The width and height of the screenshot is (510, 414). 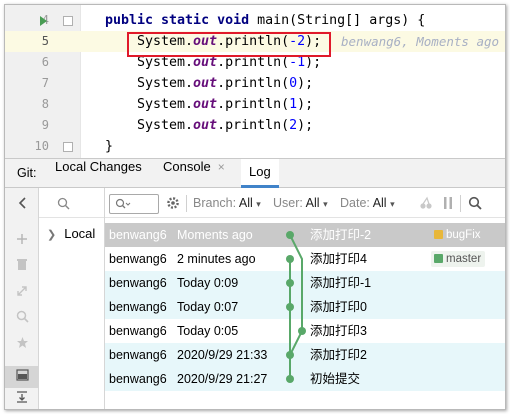 I want to click on code-line: 10 }, so click(x=255, y=146).